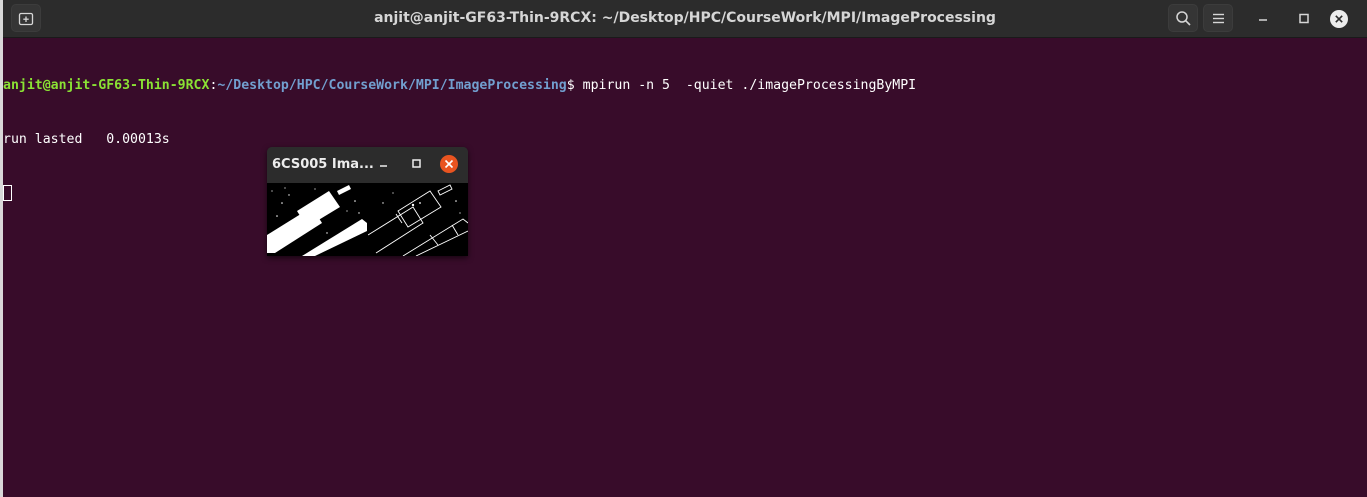 The height and width of the screenshot is (497, 1367). I want to click on hamburger-menu-icon, so click(1218, 18).